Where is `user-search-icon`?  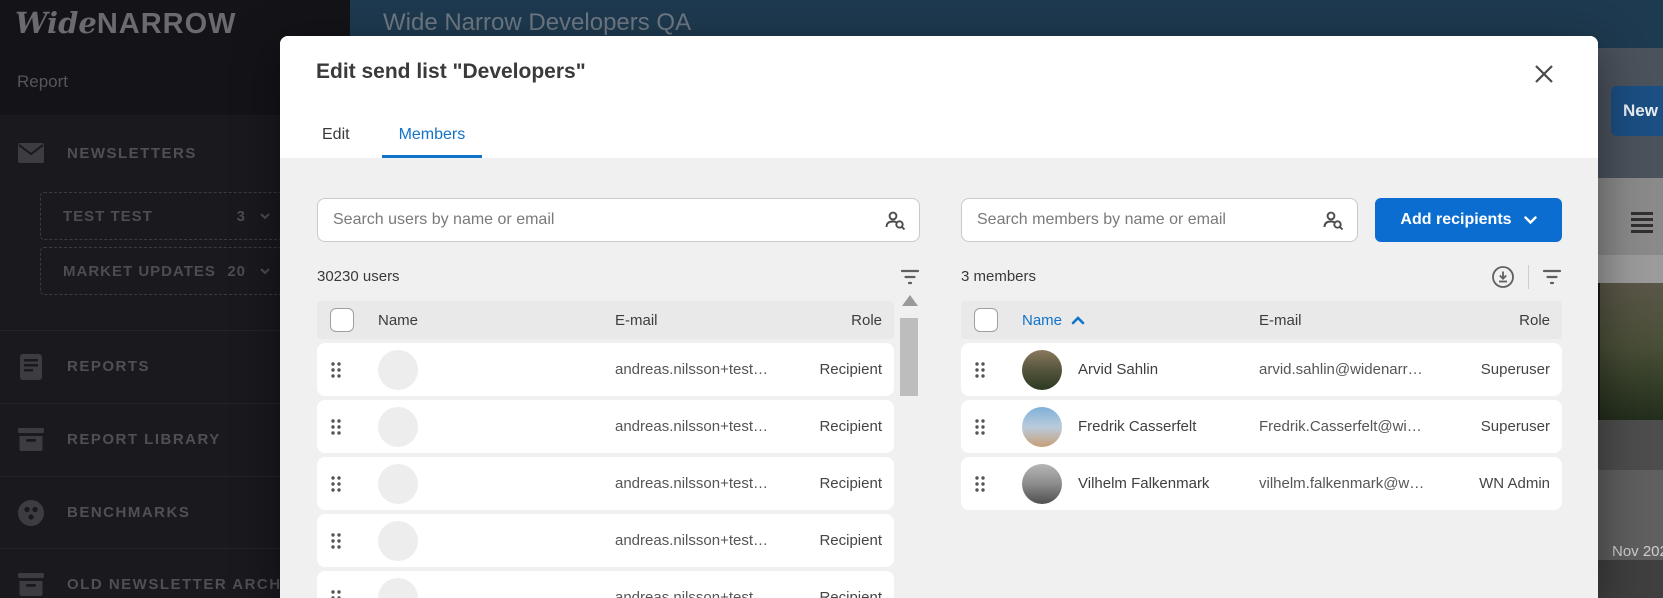
user-search-icon is located at coordinates (895, 220).